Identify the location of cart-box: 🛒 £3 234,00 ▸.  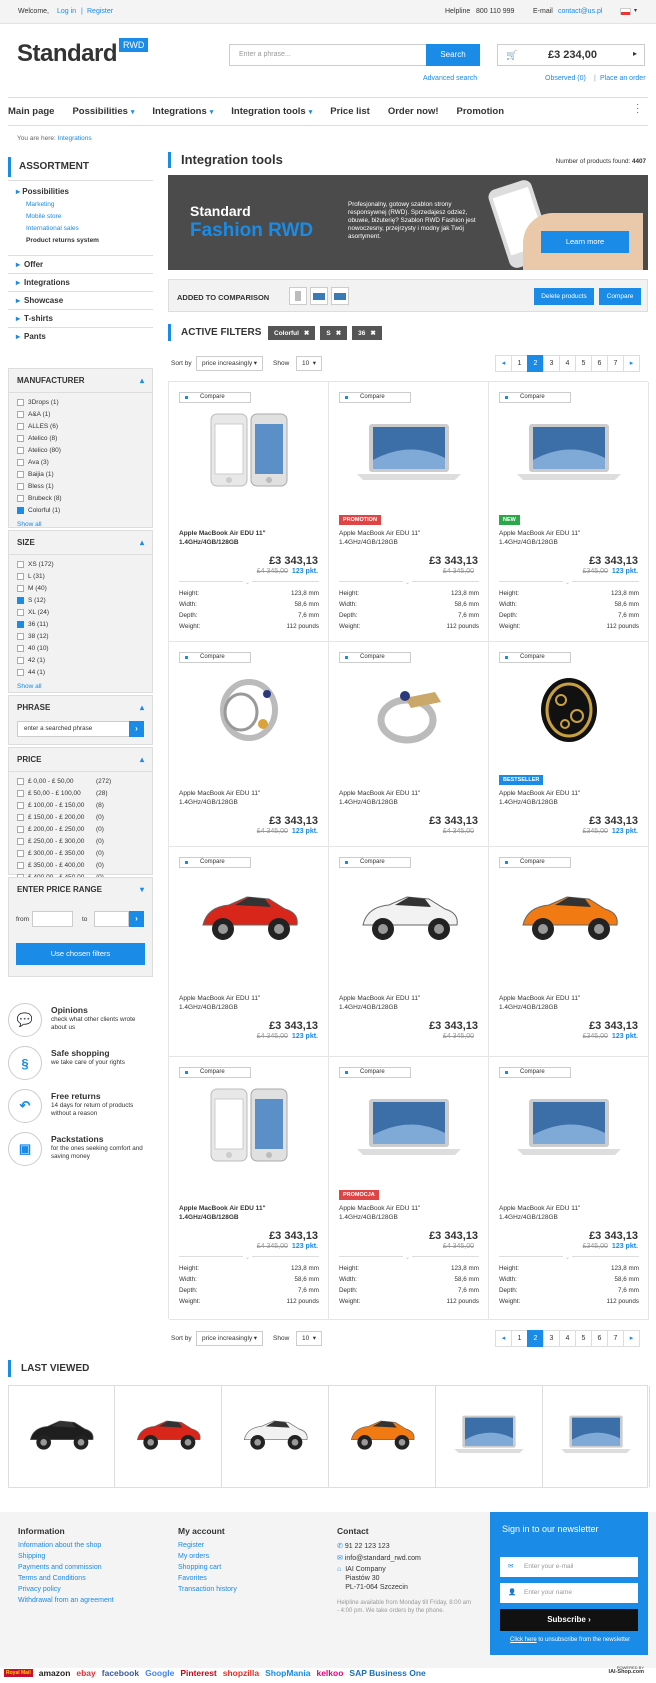
(571, 55).